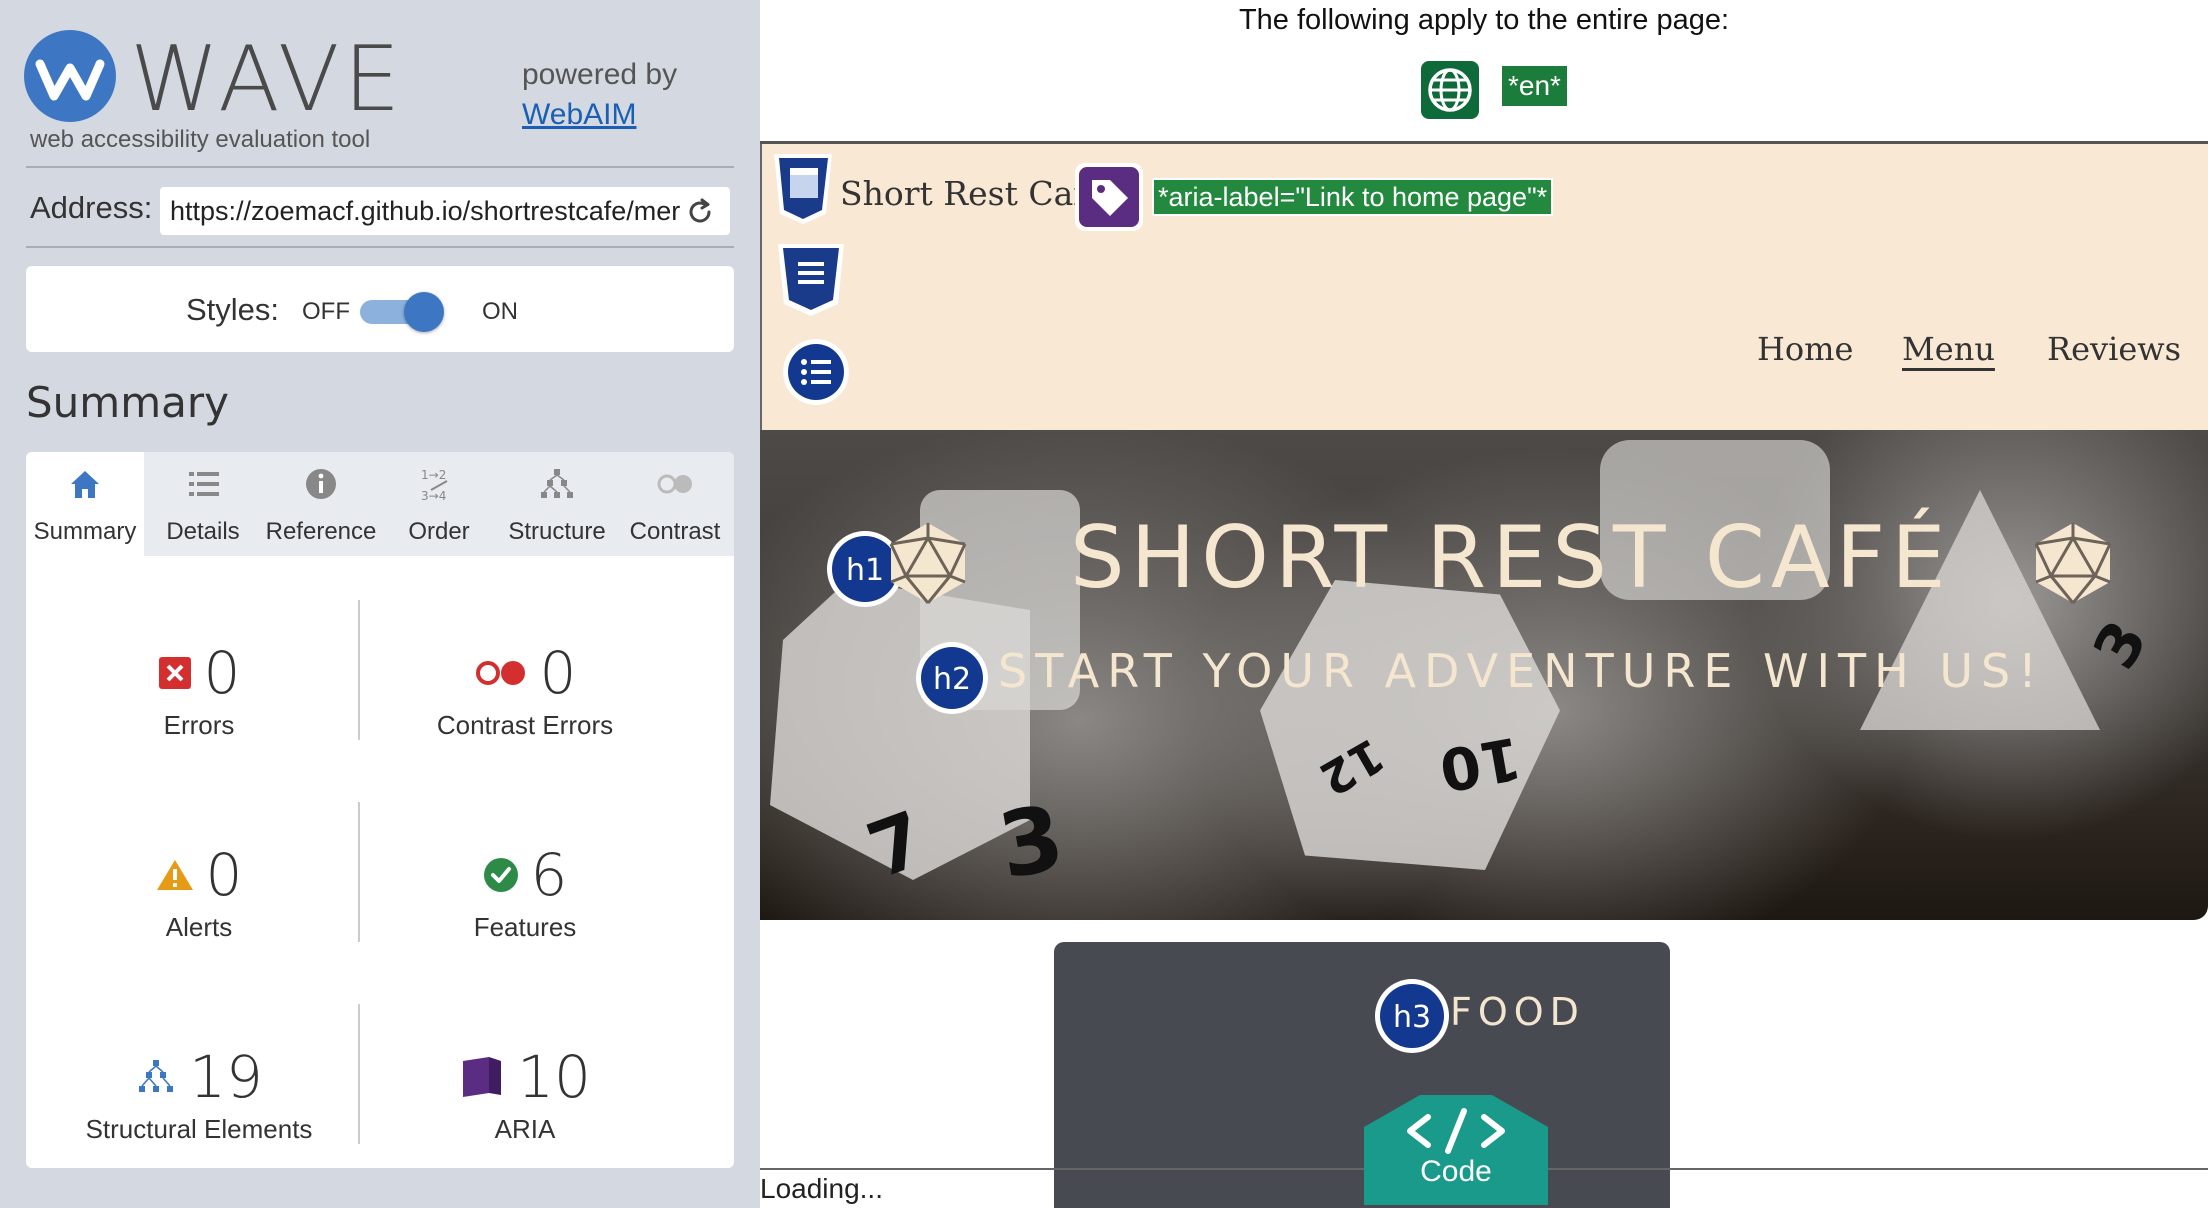 The height and width of the screenshot is (1208, 2208). Describe the element at coordinates (500, 311) in the screenshot. I see `styles-on-label: ON` at that location.